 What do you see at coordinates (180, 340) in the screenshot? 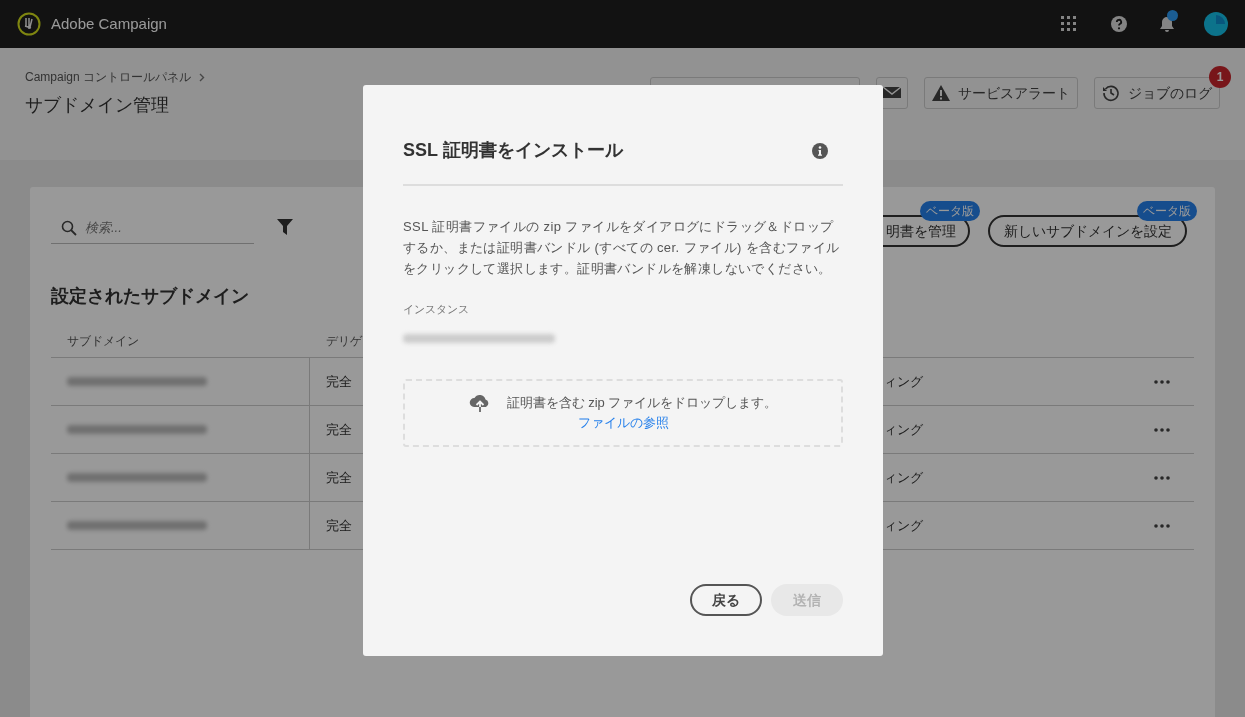
I see `column-header: サブドメイン` at bounding box center [180, 340].